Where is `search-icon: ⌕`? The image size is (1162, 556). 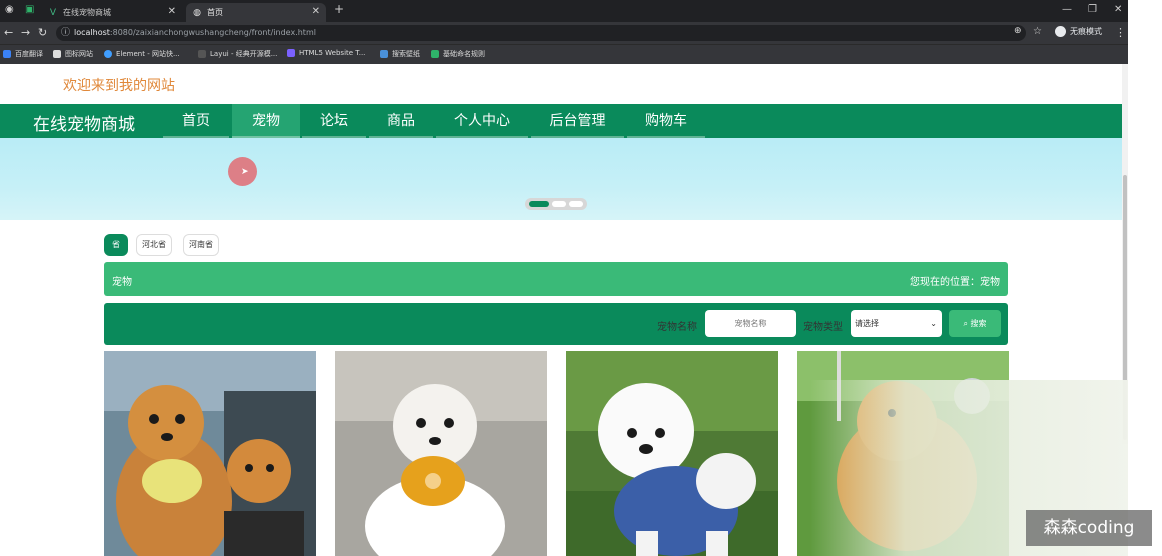 search-icon: ⌕ is located at coordinates (965, 323).